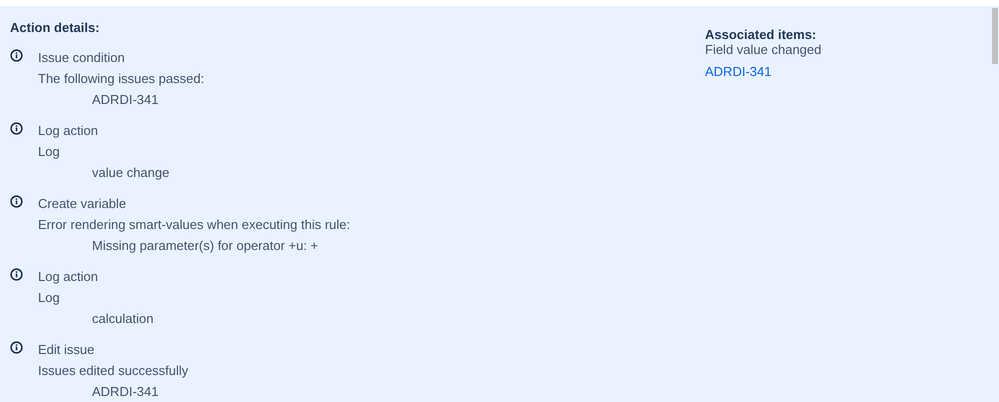 The height and width of the screenshot is (402, 999). What do you see at coordinates (83, 204) in the screenshot?
I see `action-title: Create variable` at bounding box center [83, 204].